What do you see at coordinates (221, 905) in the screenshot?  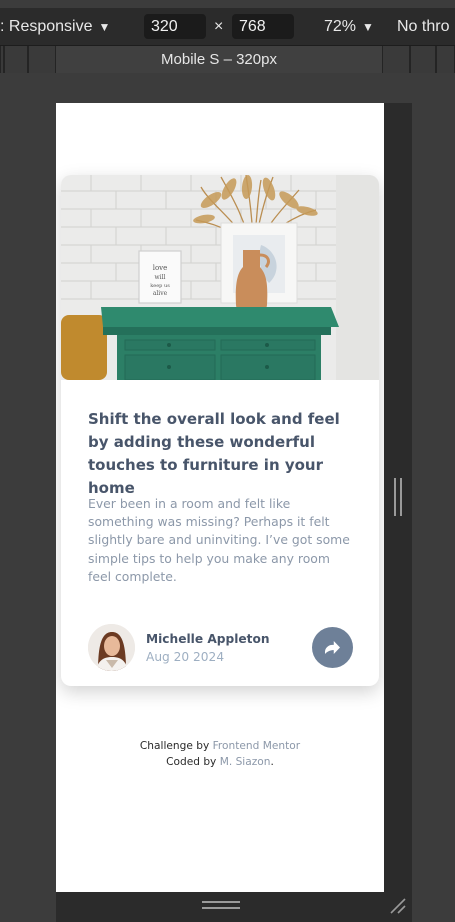 I see `horizontal-resize-handle` at bounding box center [221, 905].